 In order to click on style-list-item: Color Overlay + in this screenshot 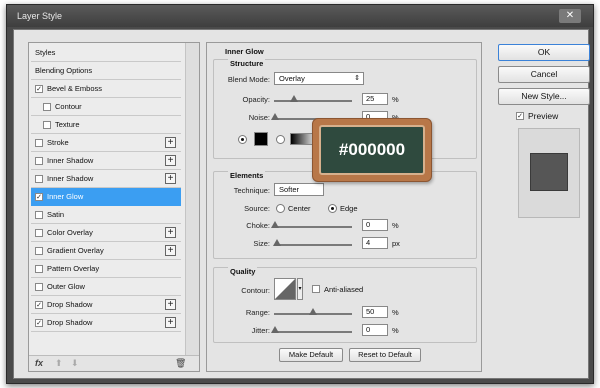, I will do `click(106, 233)`.